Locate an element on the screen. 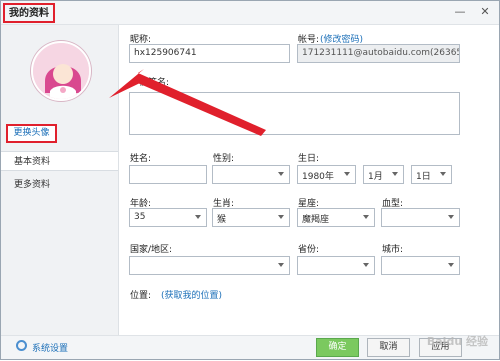  user-avatar-icon is located at coordinates (61, 71).